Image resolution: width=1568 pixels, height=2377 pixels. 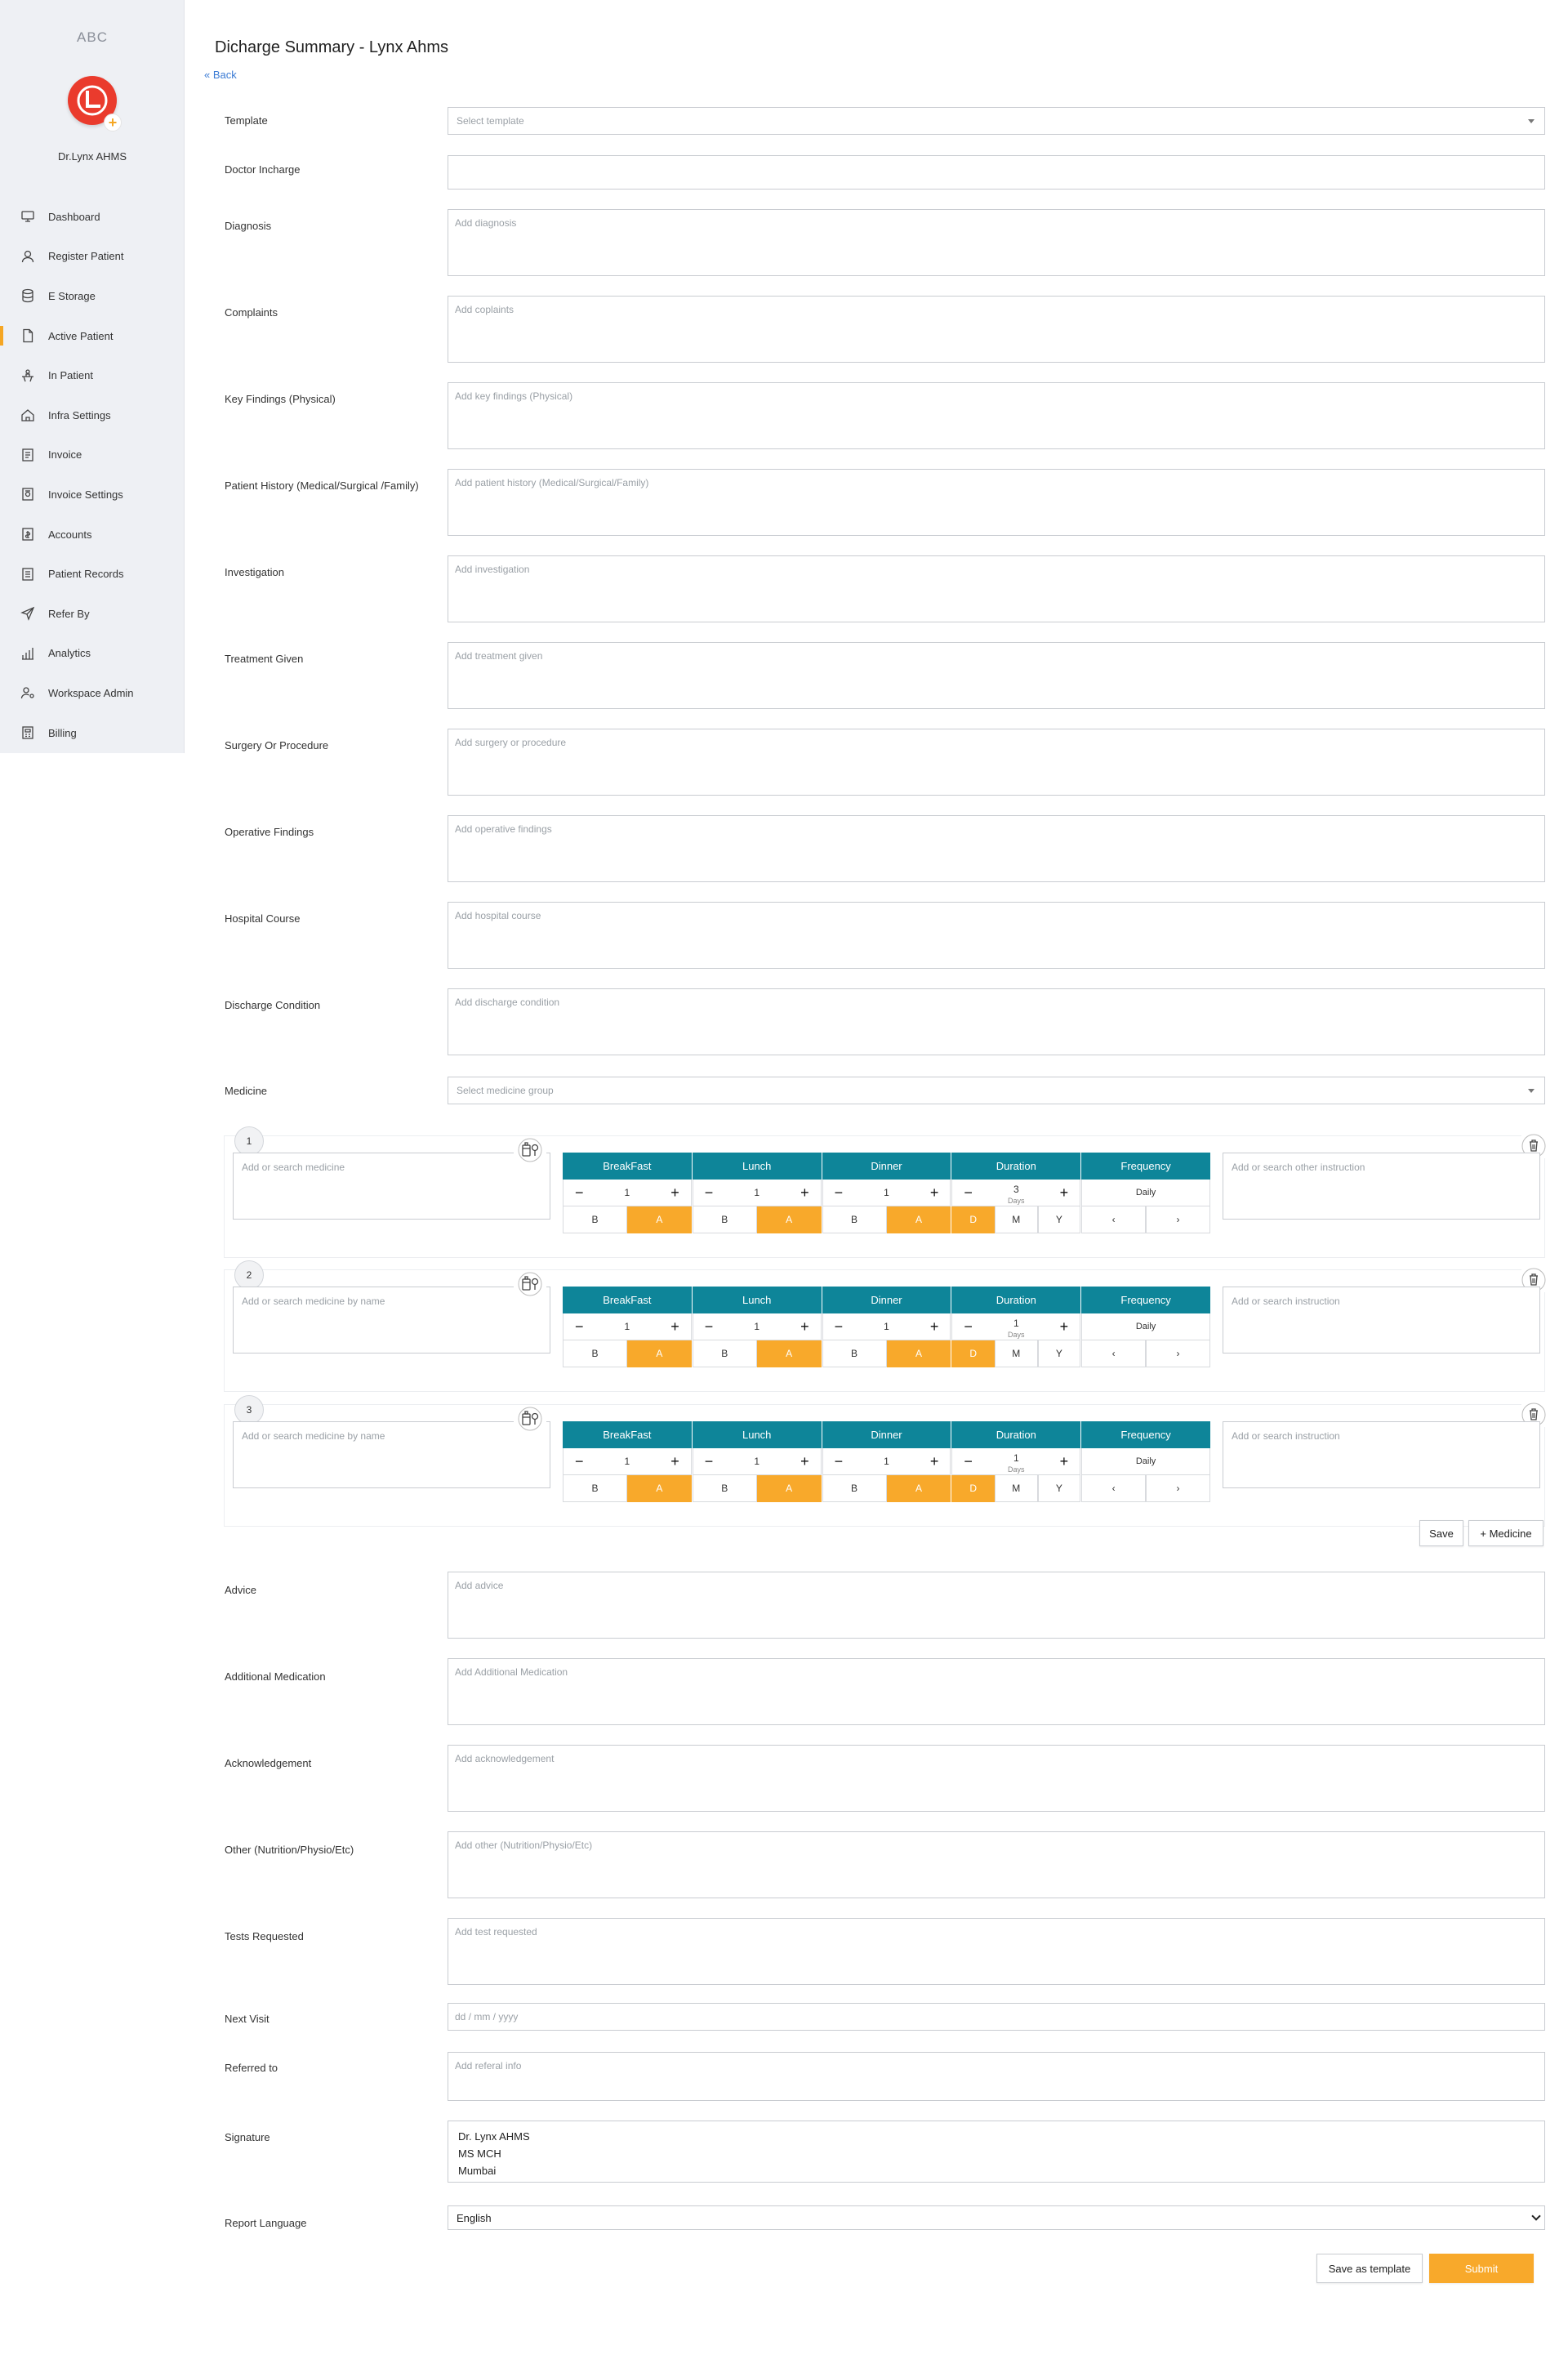 I want to click on treatment-input, so click(x=996, y=675).